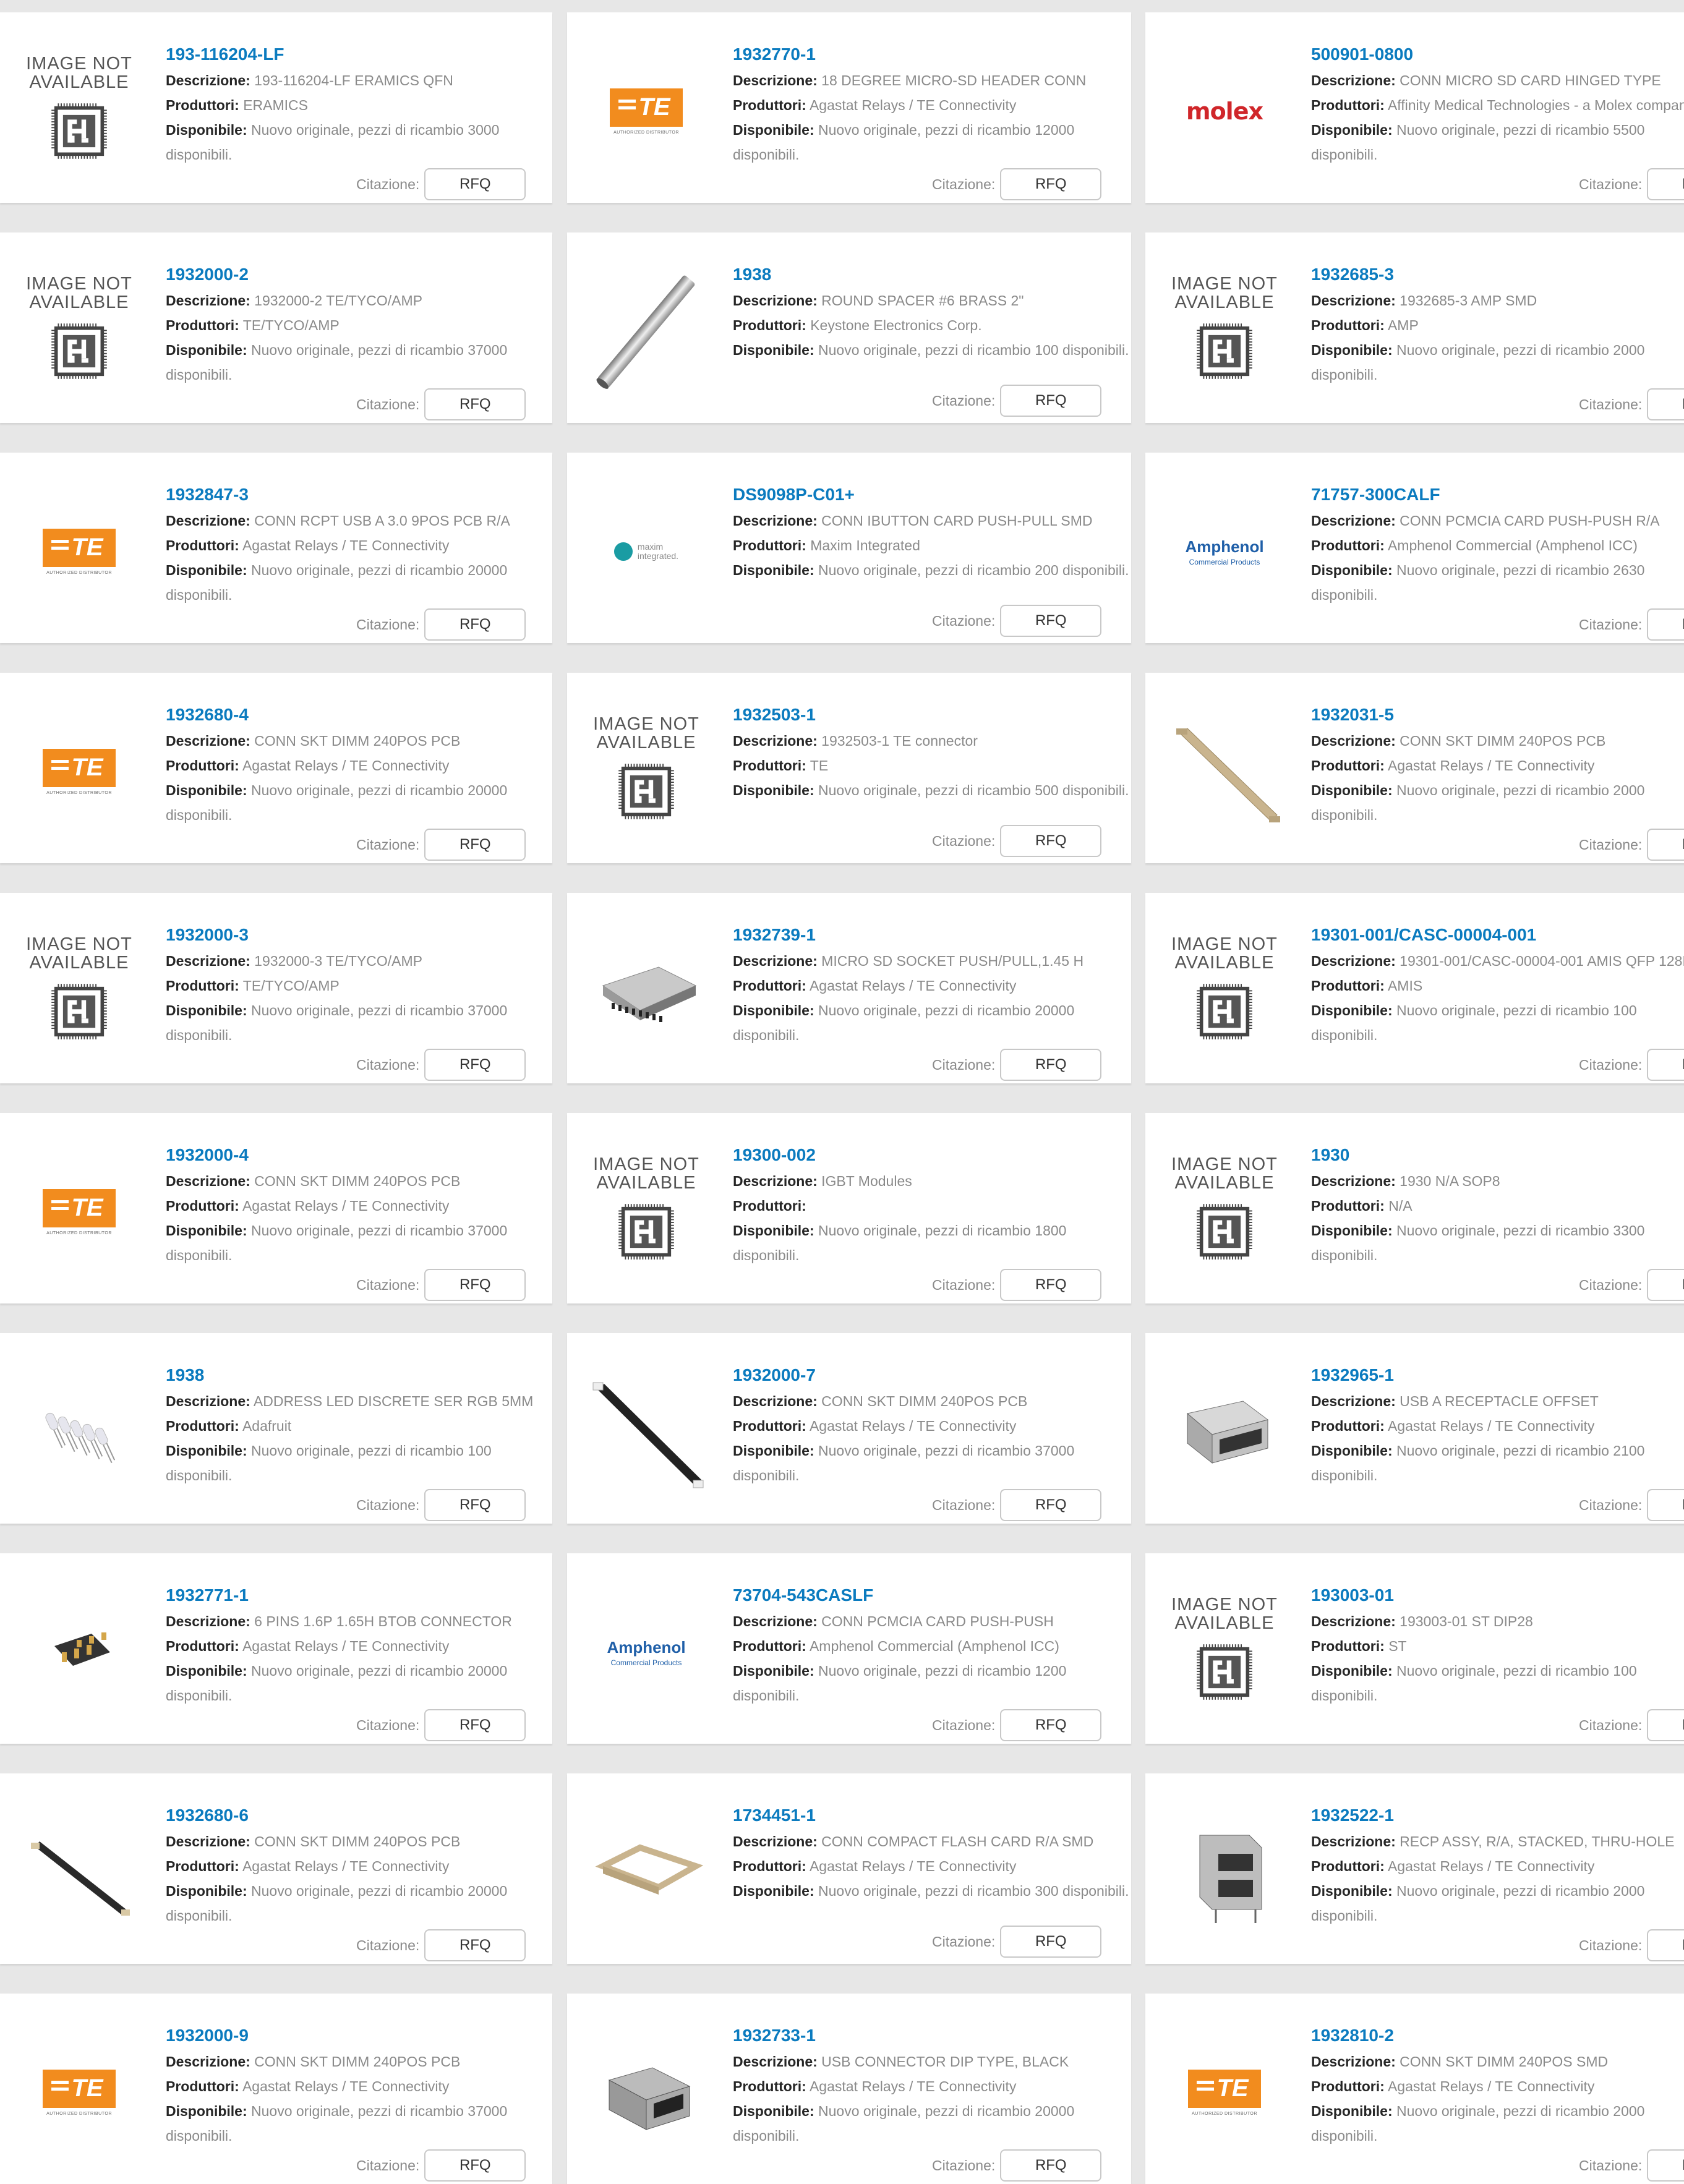  I want to click on part-number-link: 1932503-1, so click(932, 714).